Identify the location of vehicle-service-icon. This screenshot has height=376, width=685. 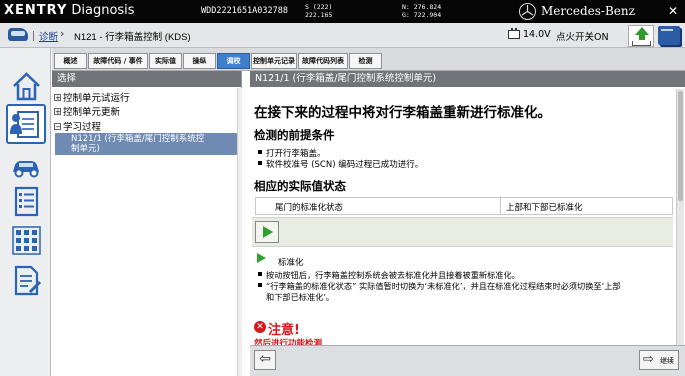
(26, 166).